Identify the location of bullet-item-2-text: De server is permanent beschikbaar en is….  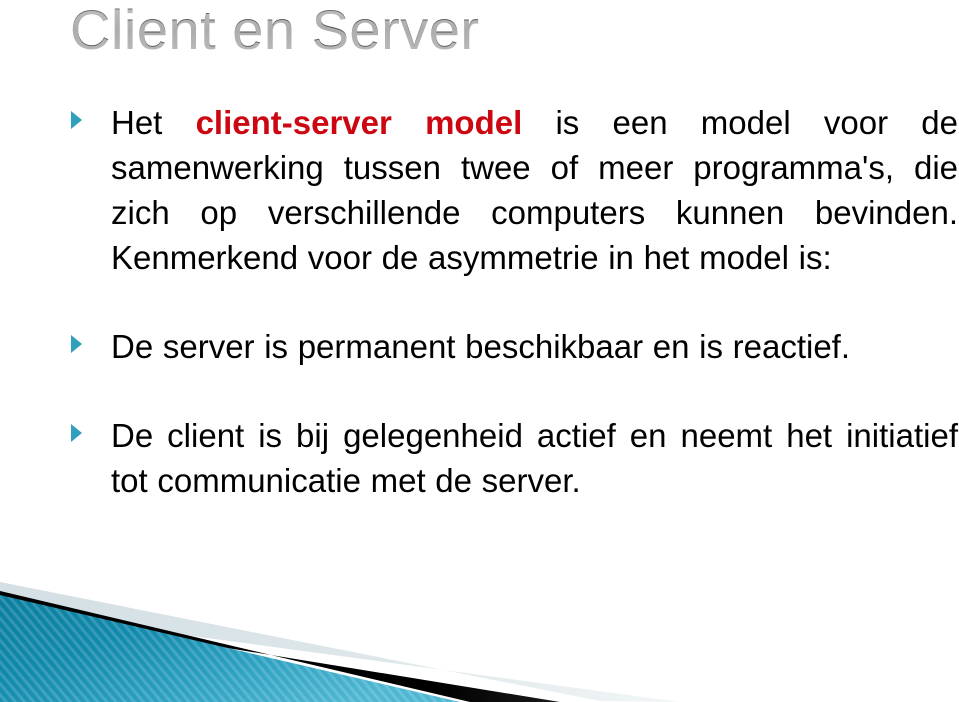
(481, 346).